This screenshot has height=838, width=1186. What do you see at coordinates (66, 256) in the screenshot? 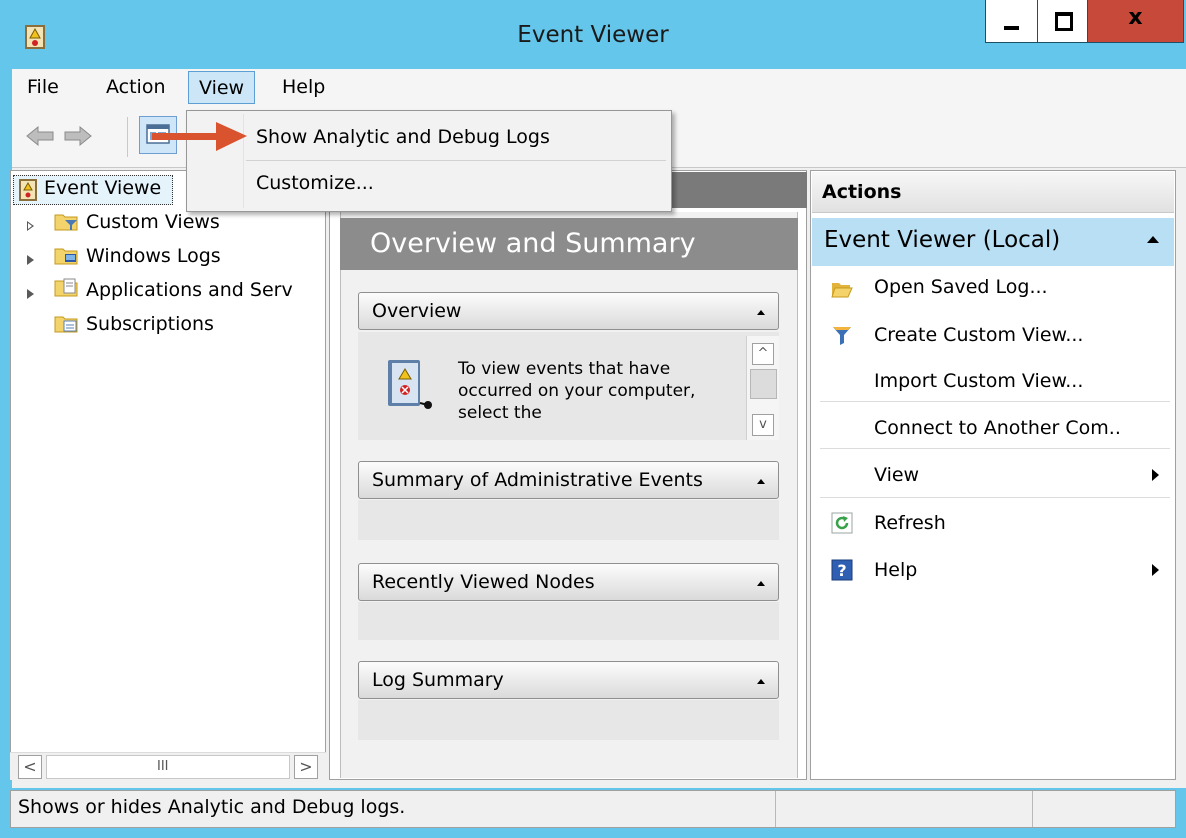
I see `windows-logs-folder-icon` at bounding box center [66, 256].